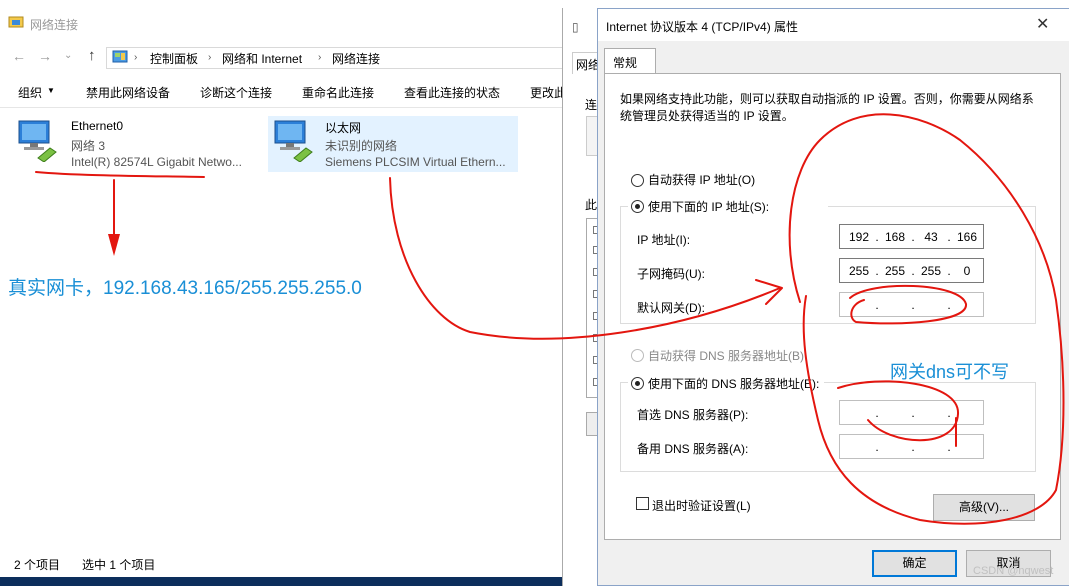 Image resolution: width=1069 pixels, height=586 pixels. Describe the element at coordinates (950, 372) in the screenshot. I see `dns-optional-annotation: 网关dns可不写` at that location.